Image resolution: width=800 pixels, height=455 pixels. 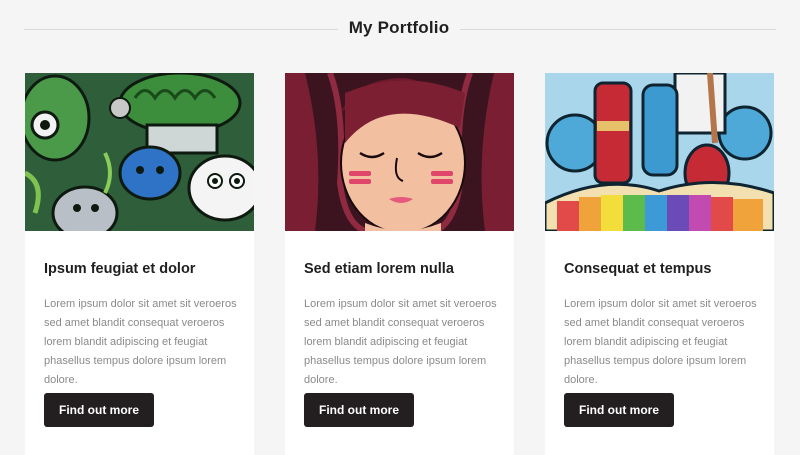 I want to click on doodle-creatures-illustration, so click(x=139, y=152).